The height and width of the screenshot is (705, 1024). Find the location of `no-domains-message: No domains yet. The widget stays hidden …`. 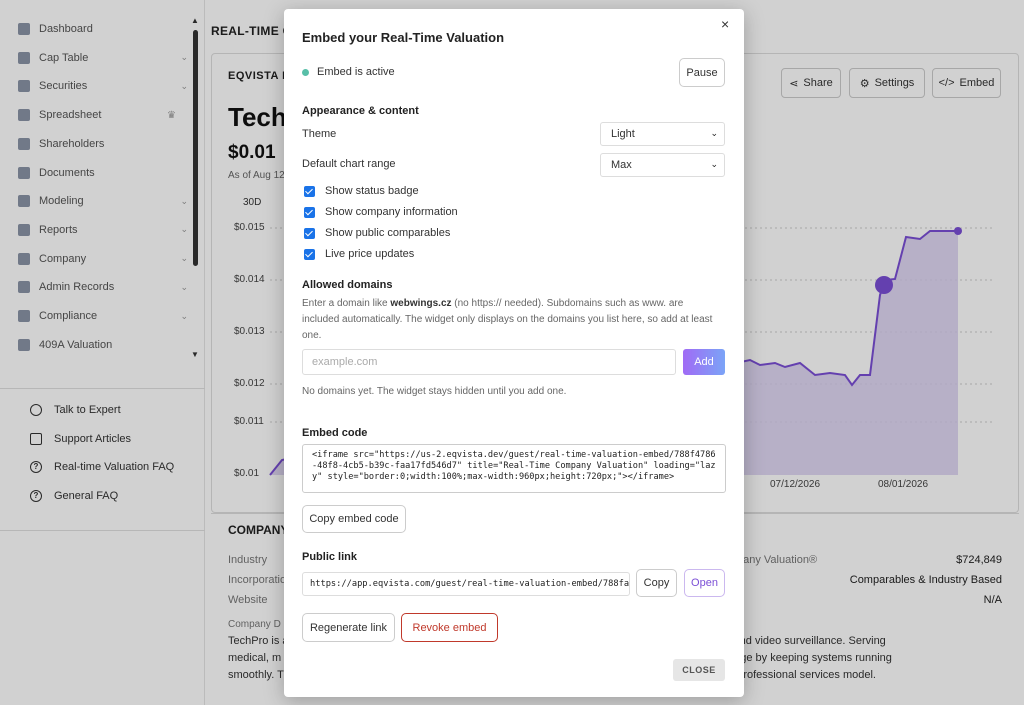

no-domains-message: No domains yet. The widget stays hidden … is located at coordinates (434, 391).